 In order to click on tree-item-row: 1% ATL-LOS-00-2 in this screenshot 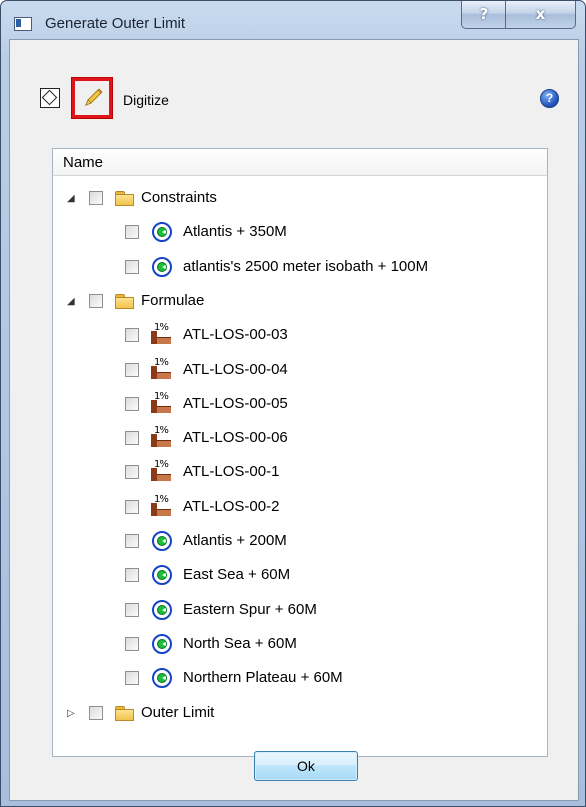, I will do `click(300, 507)`.